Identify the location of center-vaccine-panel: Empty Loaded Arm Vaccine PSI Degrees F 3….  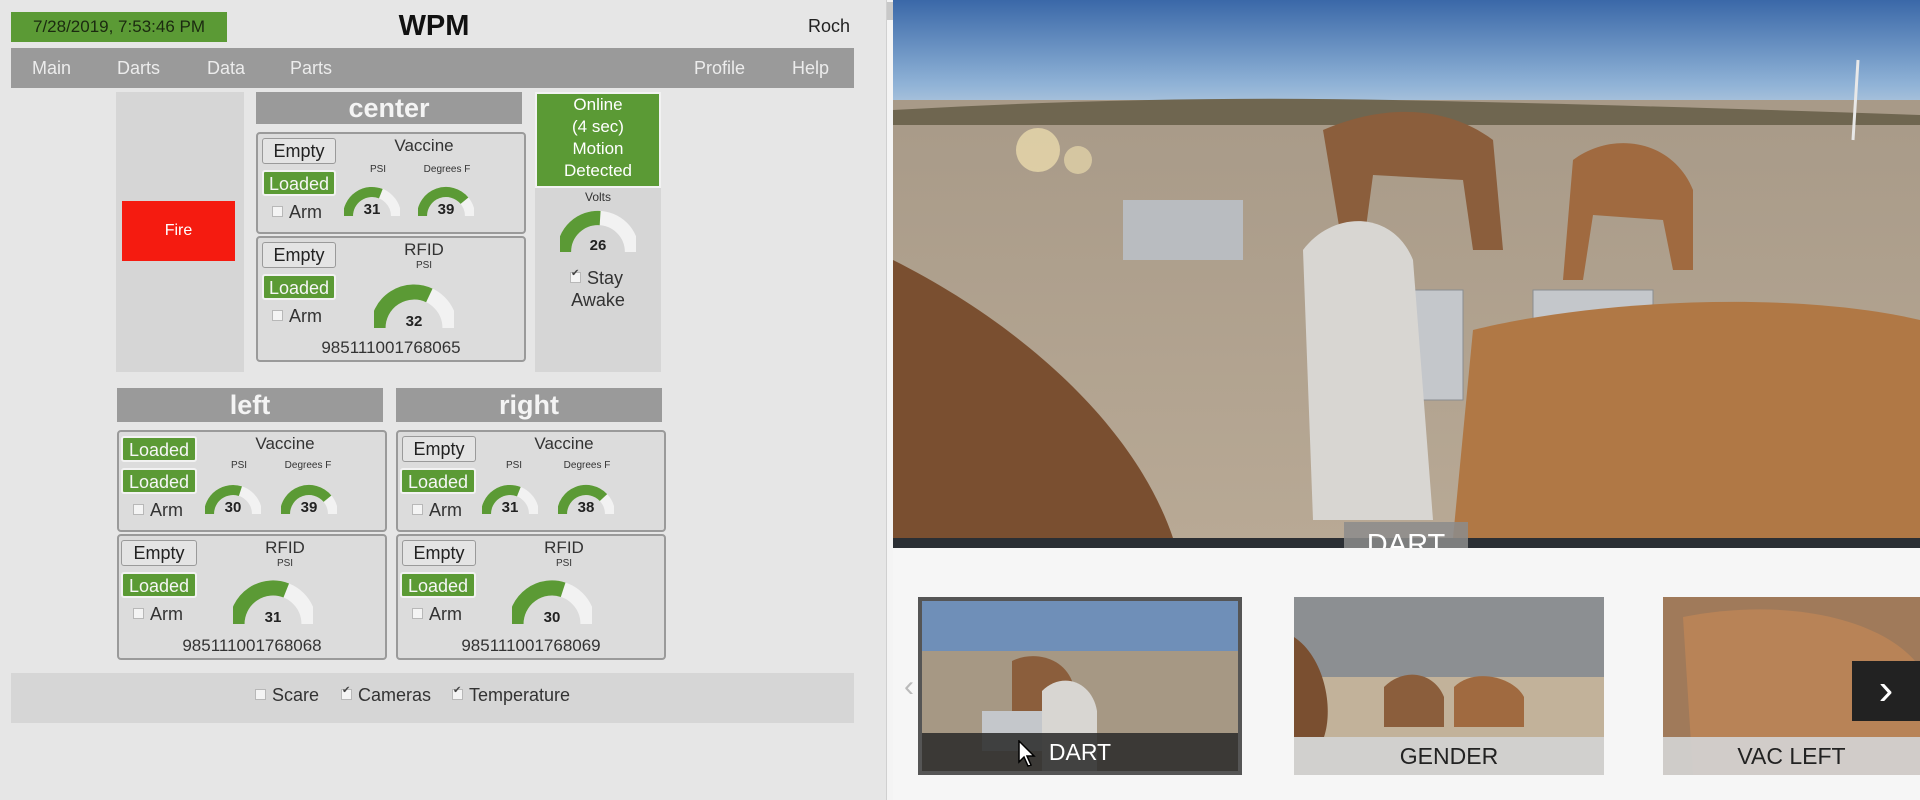
(391, 183).